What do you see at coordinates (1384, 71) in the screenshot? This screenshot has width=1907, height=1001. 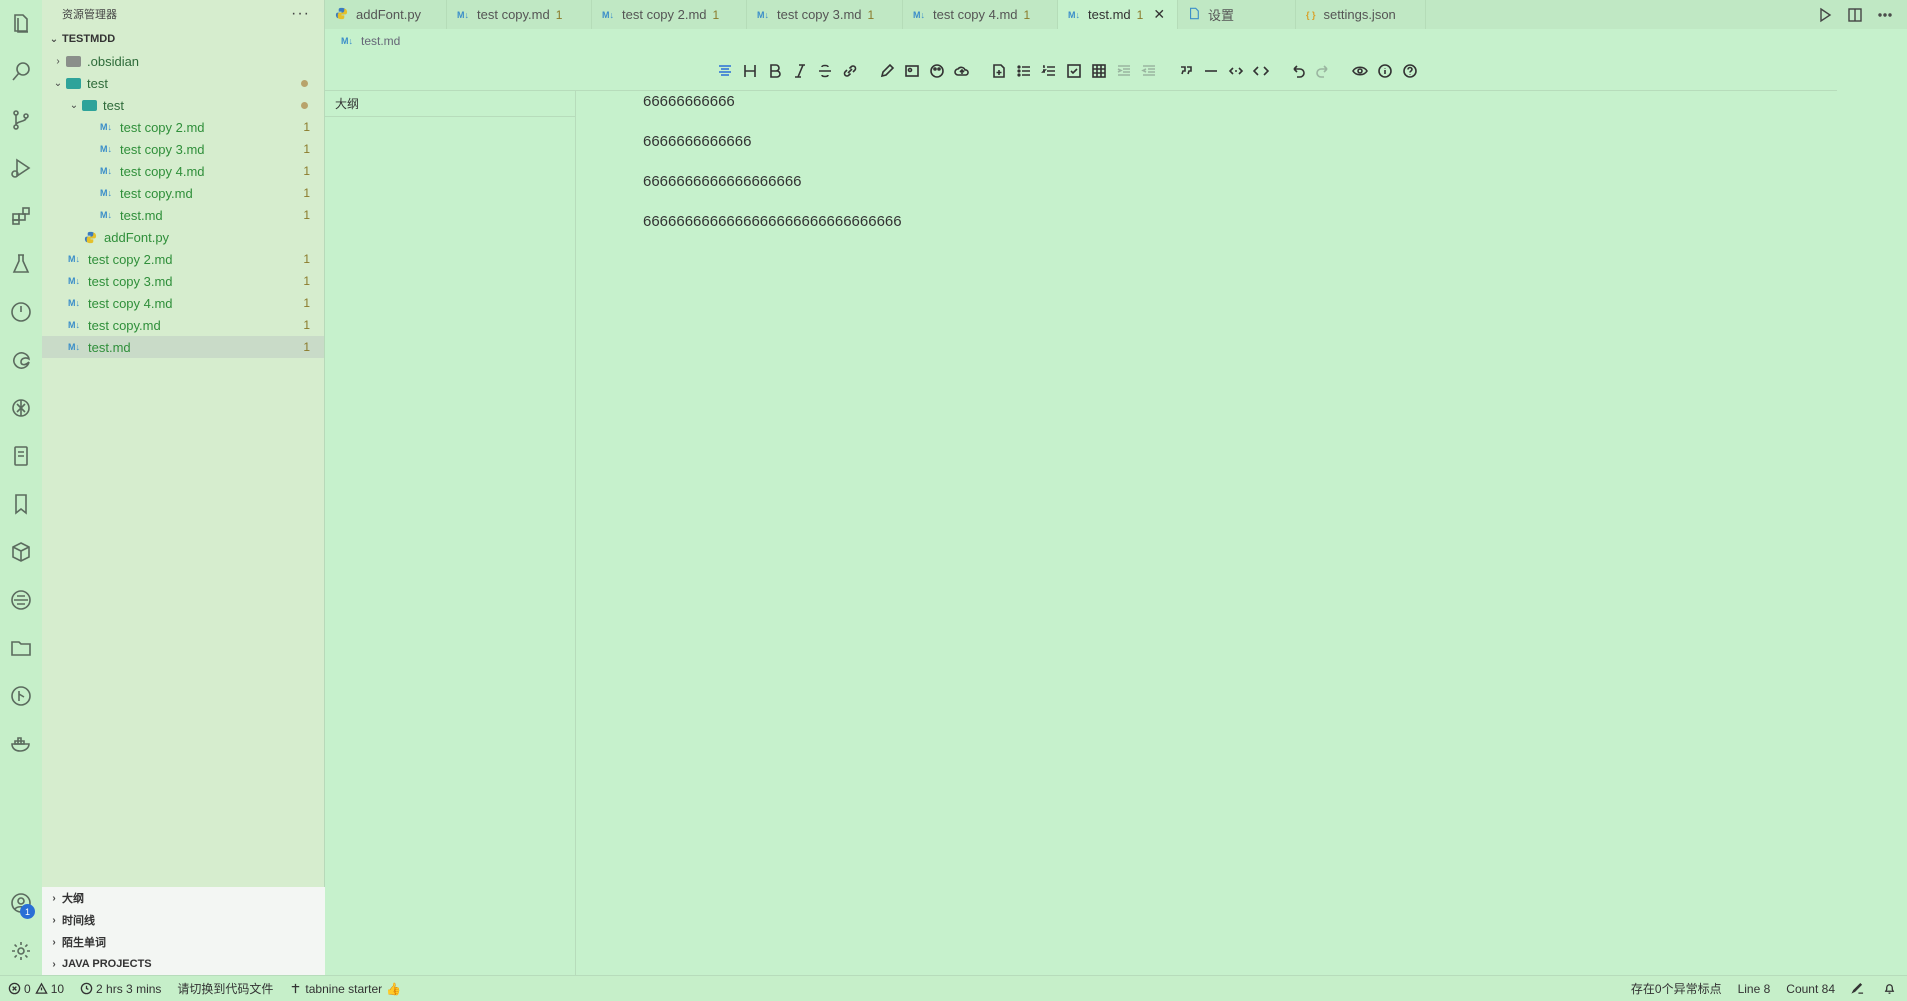 I see `info-icon` at bounding box center [1384, 71].